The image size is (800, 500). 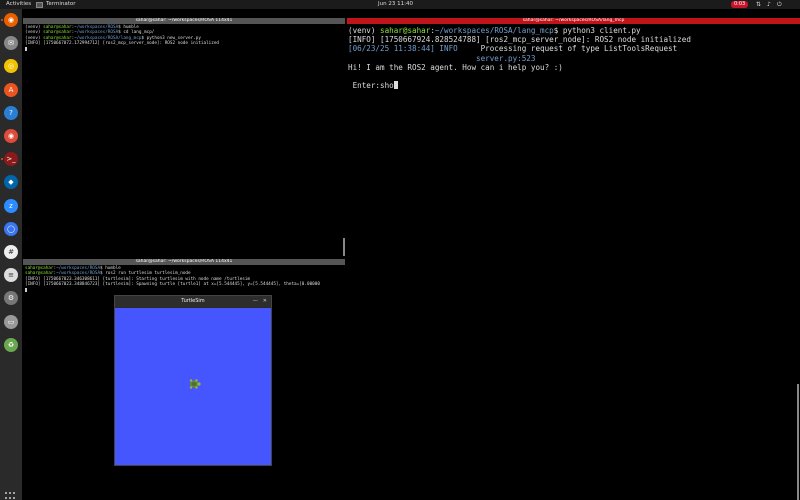 I want to click on zoom-icon: z, so click(x=11, y=205).